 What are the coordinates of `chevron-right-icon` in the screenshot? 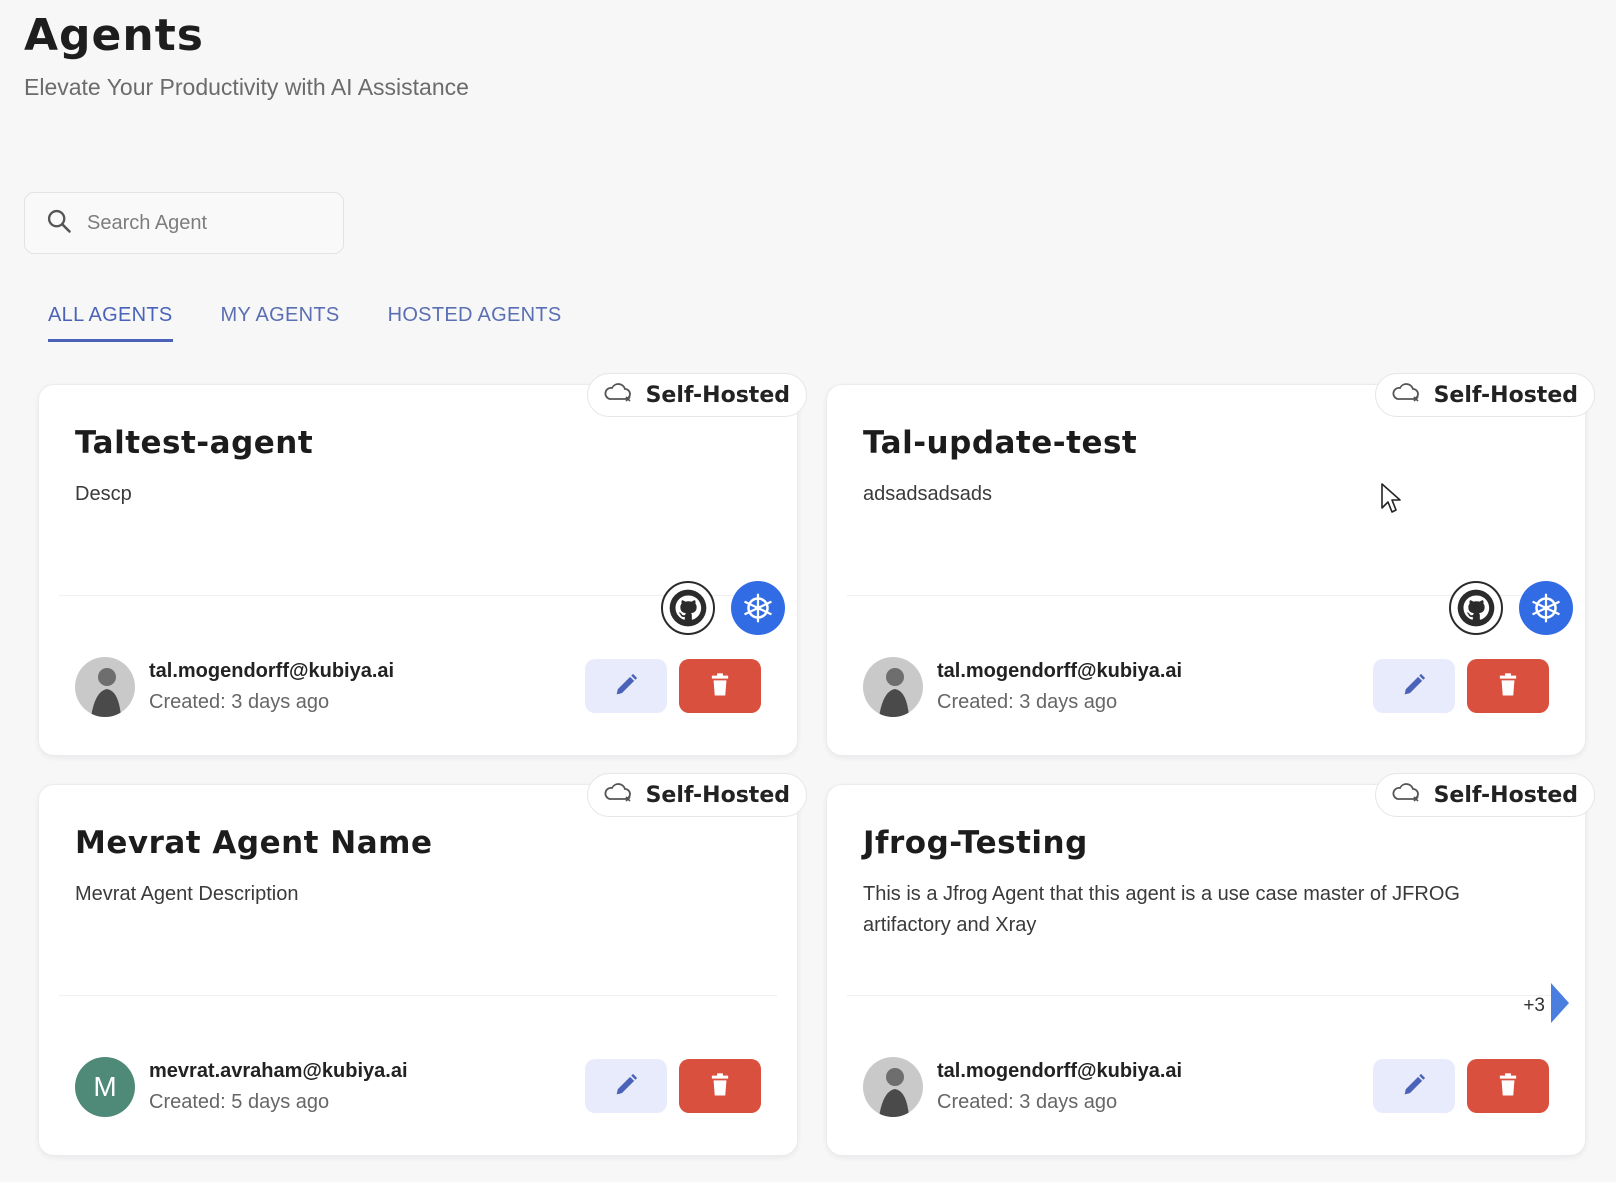 It's located at (1560, 1006).